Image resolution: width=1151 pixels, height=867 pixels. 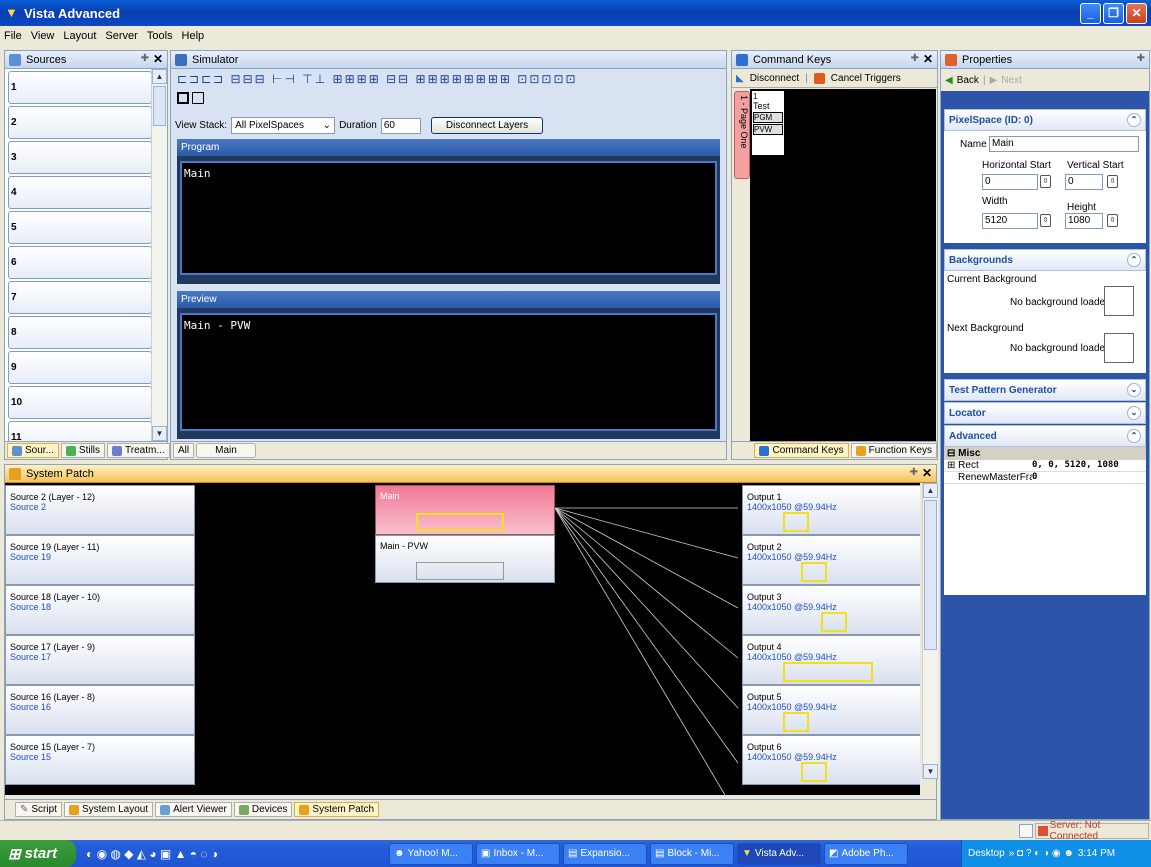 What do you see at coordinates (465, 559) in the screenshot?
I see `pixelspace-pvw-node: Main - PVW` at bounding box center [465, 559].